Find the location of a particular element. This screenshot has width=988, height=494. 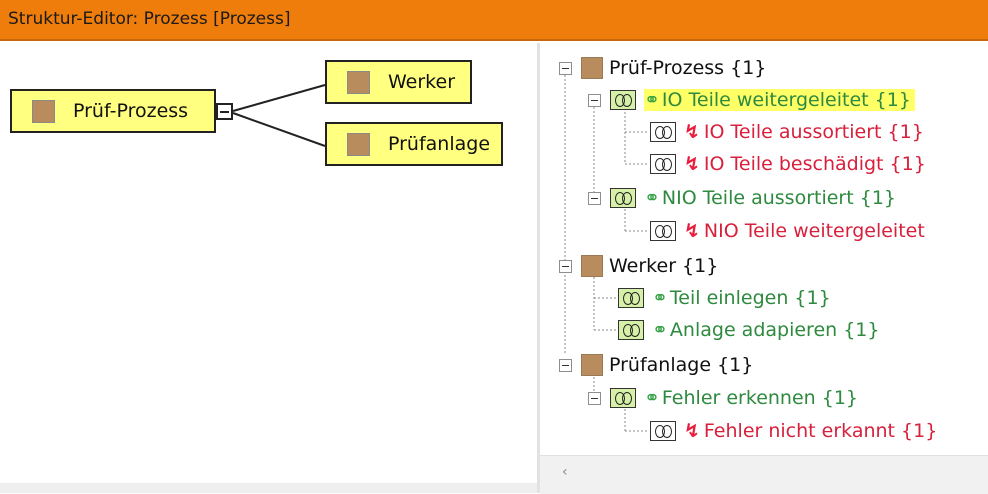

tree-node-nio-teile-aussortiert: ⚭ NIO Teile aussortiert {1} is located at coordinates (742, 198).